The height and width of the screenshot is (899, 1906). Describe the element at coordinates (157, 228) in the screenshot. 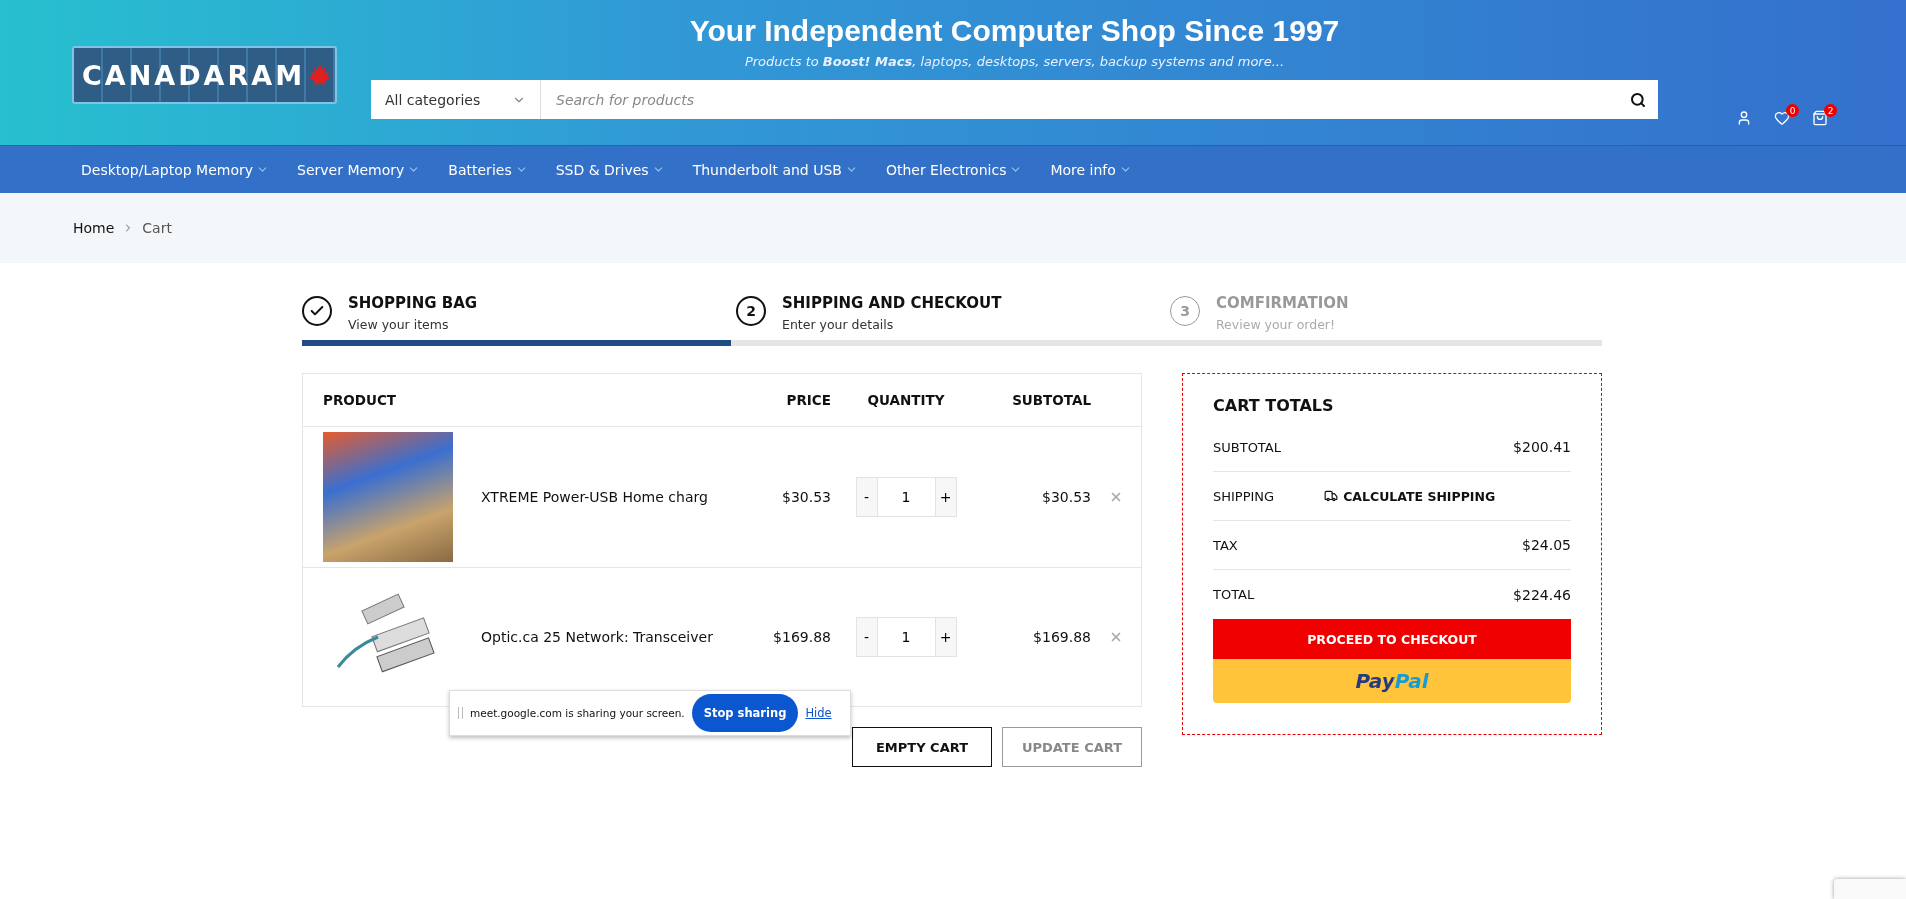

I see `breadcrumb-link: Cart` at that location.